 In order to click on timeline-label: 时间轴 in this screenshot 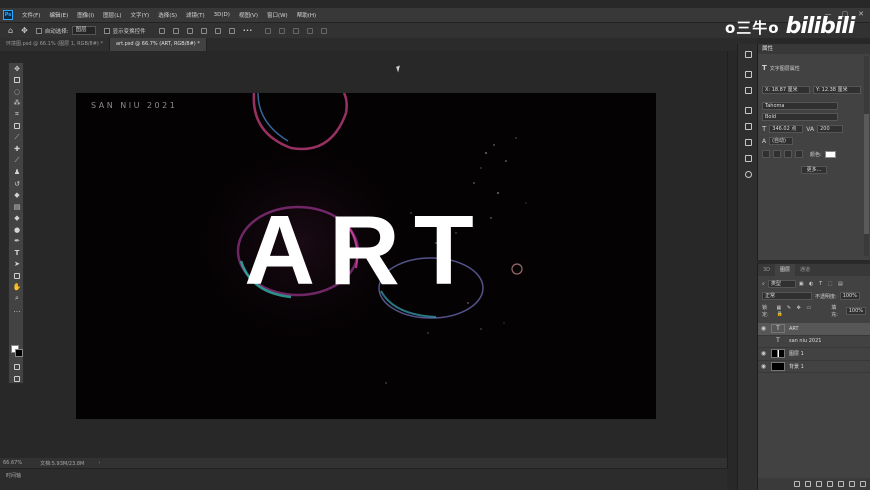, I will do `click(13, 476)`.